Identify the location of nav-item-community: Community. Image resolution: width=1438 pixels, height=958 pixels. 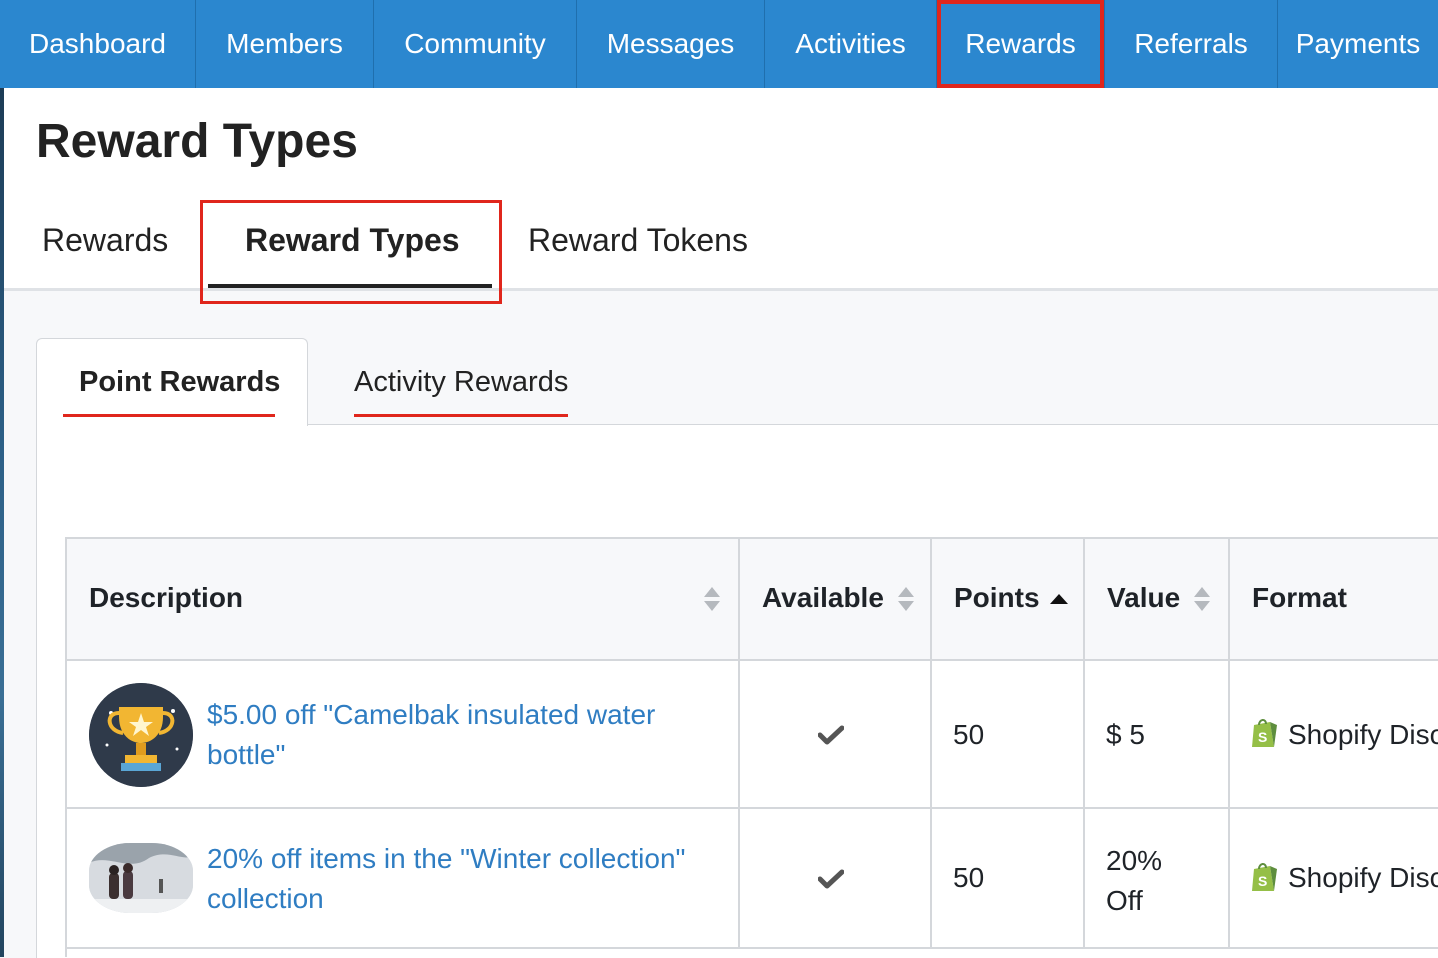
(475, 44).